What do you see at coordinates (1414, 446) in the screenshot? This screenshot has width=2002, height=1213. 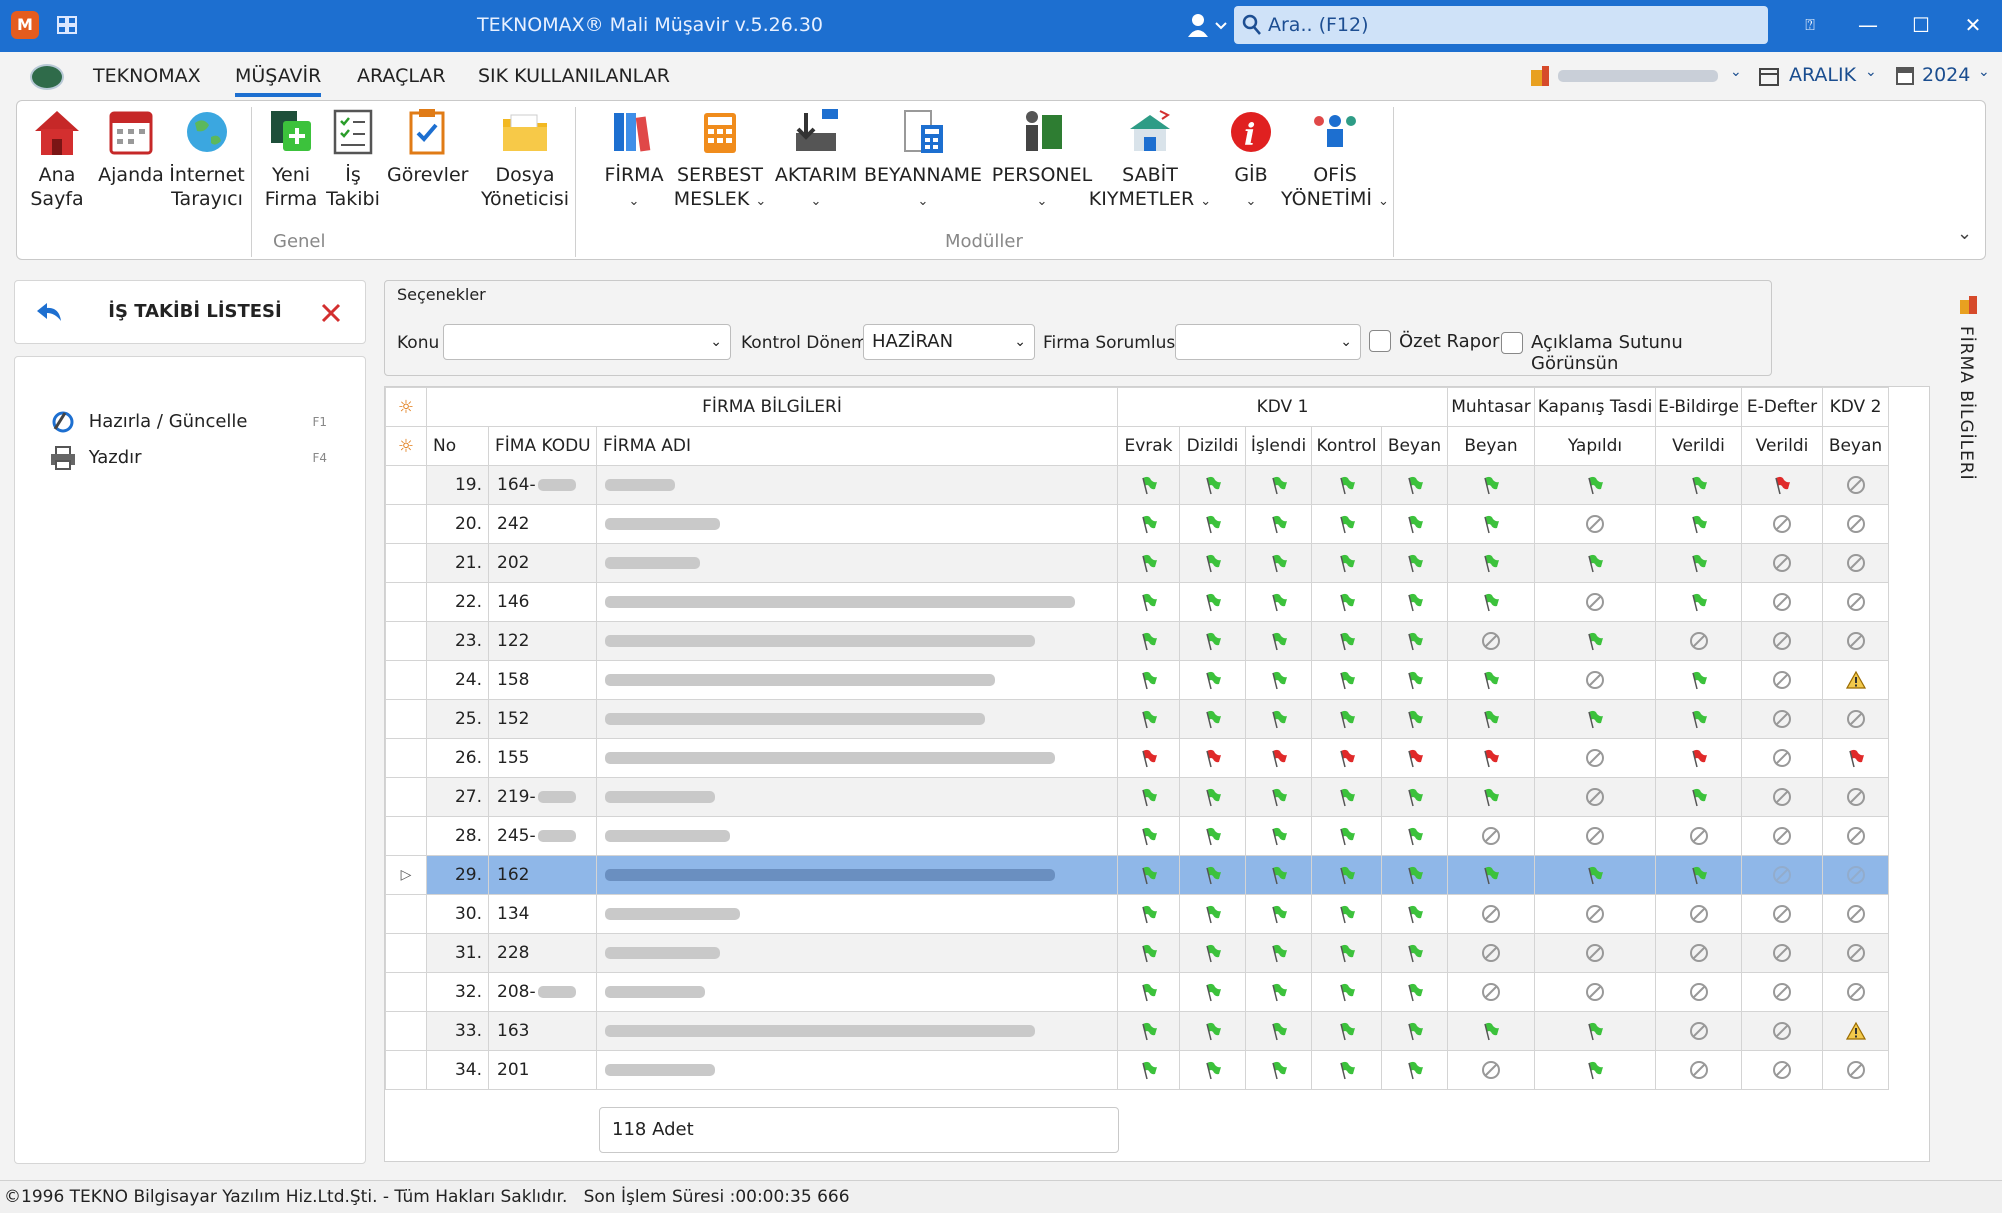 I see `kdv1-beyan-header: Beyan` at bounding box center [1414, 446].